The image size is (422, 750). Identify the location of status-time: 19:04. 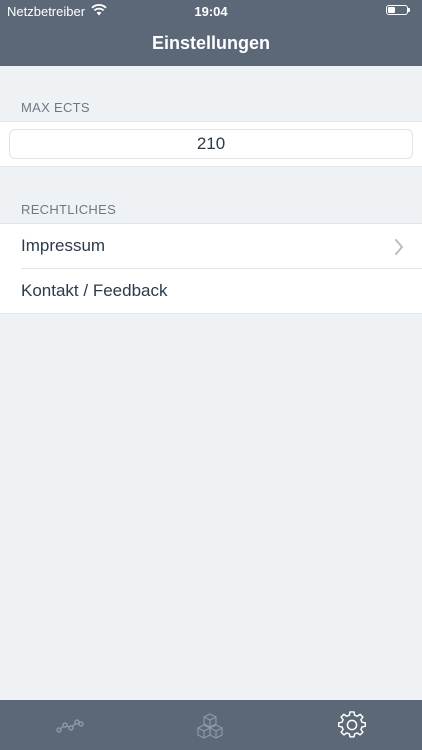
(211, 11).